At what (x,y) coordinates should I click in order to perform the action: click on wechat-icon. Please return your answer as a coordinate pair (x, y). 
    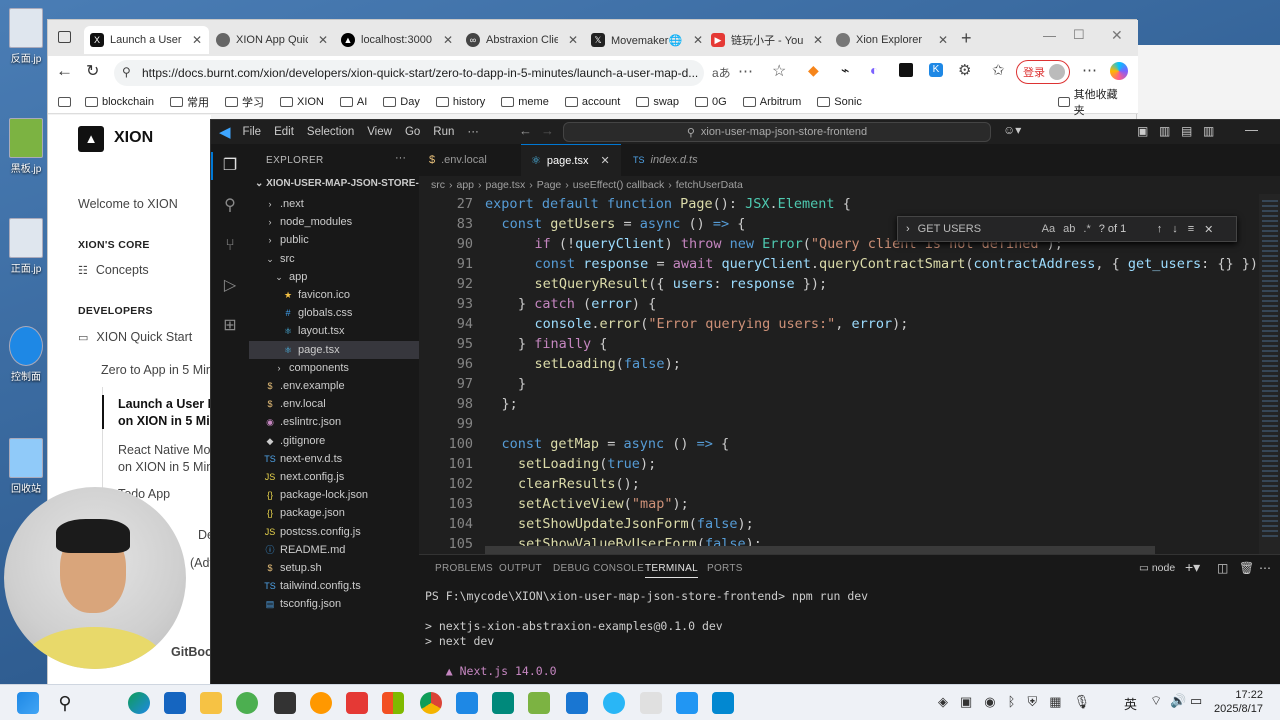
    Looking at the image, I should click on (247, 703).